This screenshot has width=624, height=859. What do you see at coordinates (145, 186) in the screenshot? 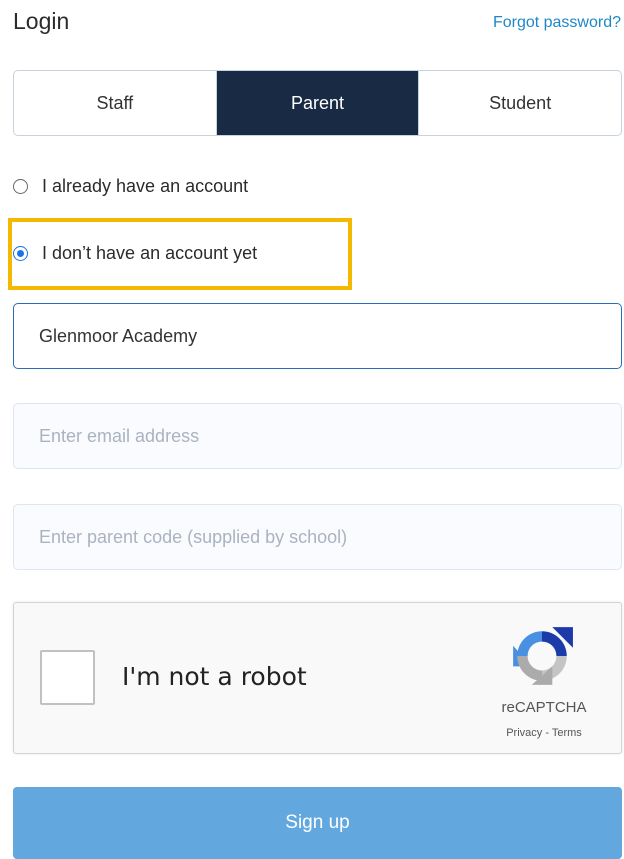
I see `radio-have-account-label: I already have an account` at bounding box center [145, 186].